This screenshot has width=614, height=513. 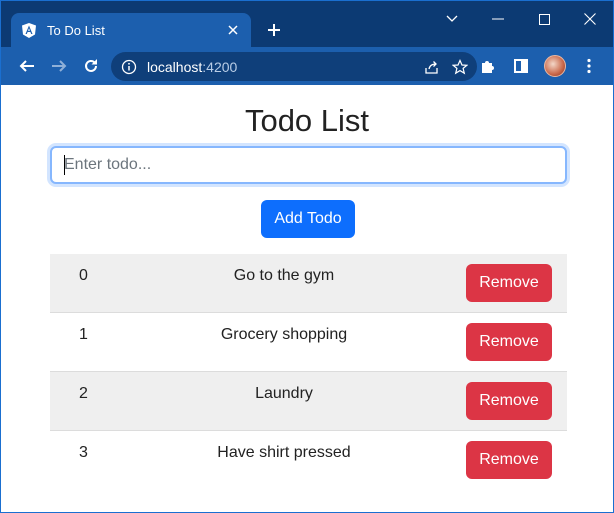 I want to click on browser-toolbar: localhost:4200, so click(x=307, y=66).